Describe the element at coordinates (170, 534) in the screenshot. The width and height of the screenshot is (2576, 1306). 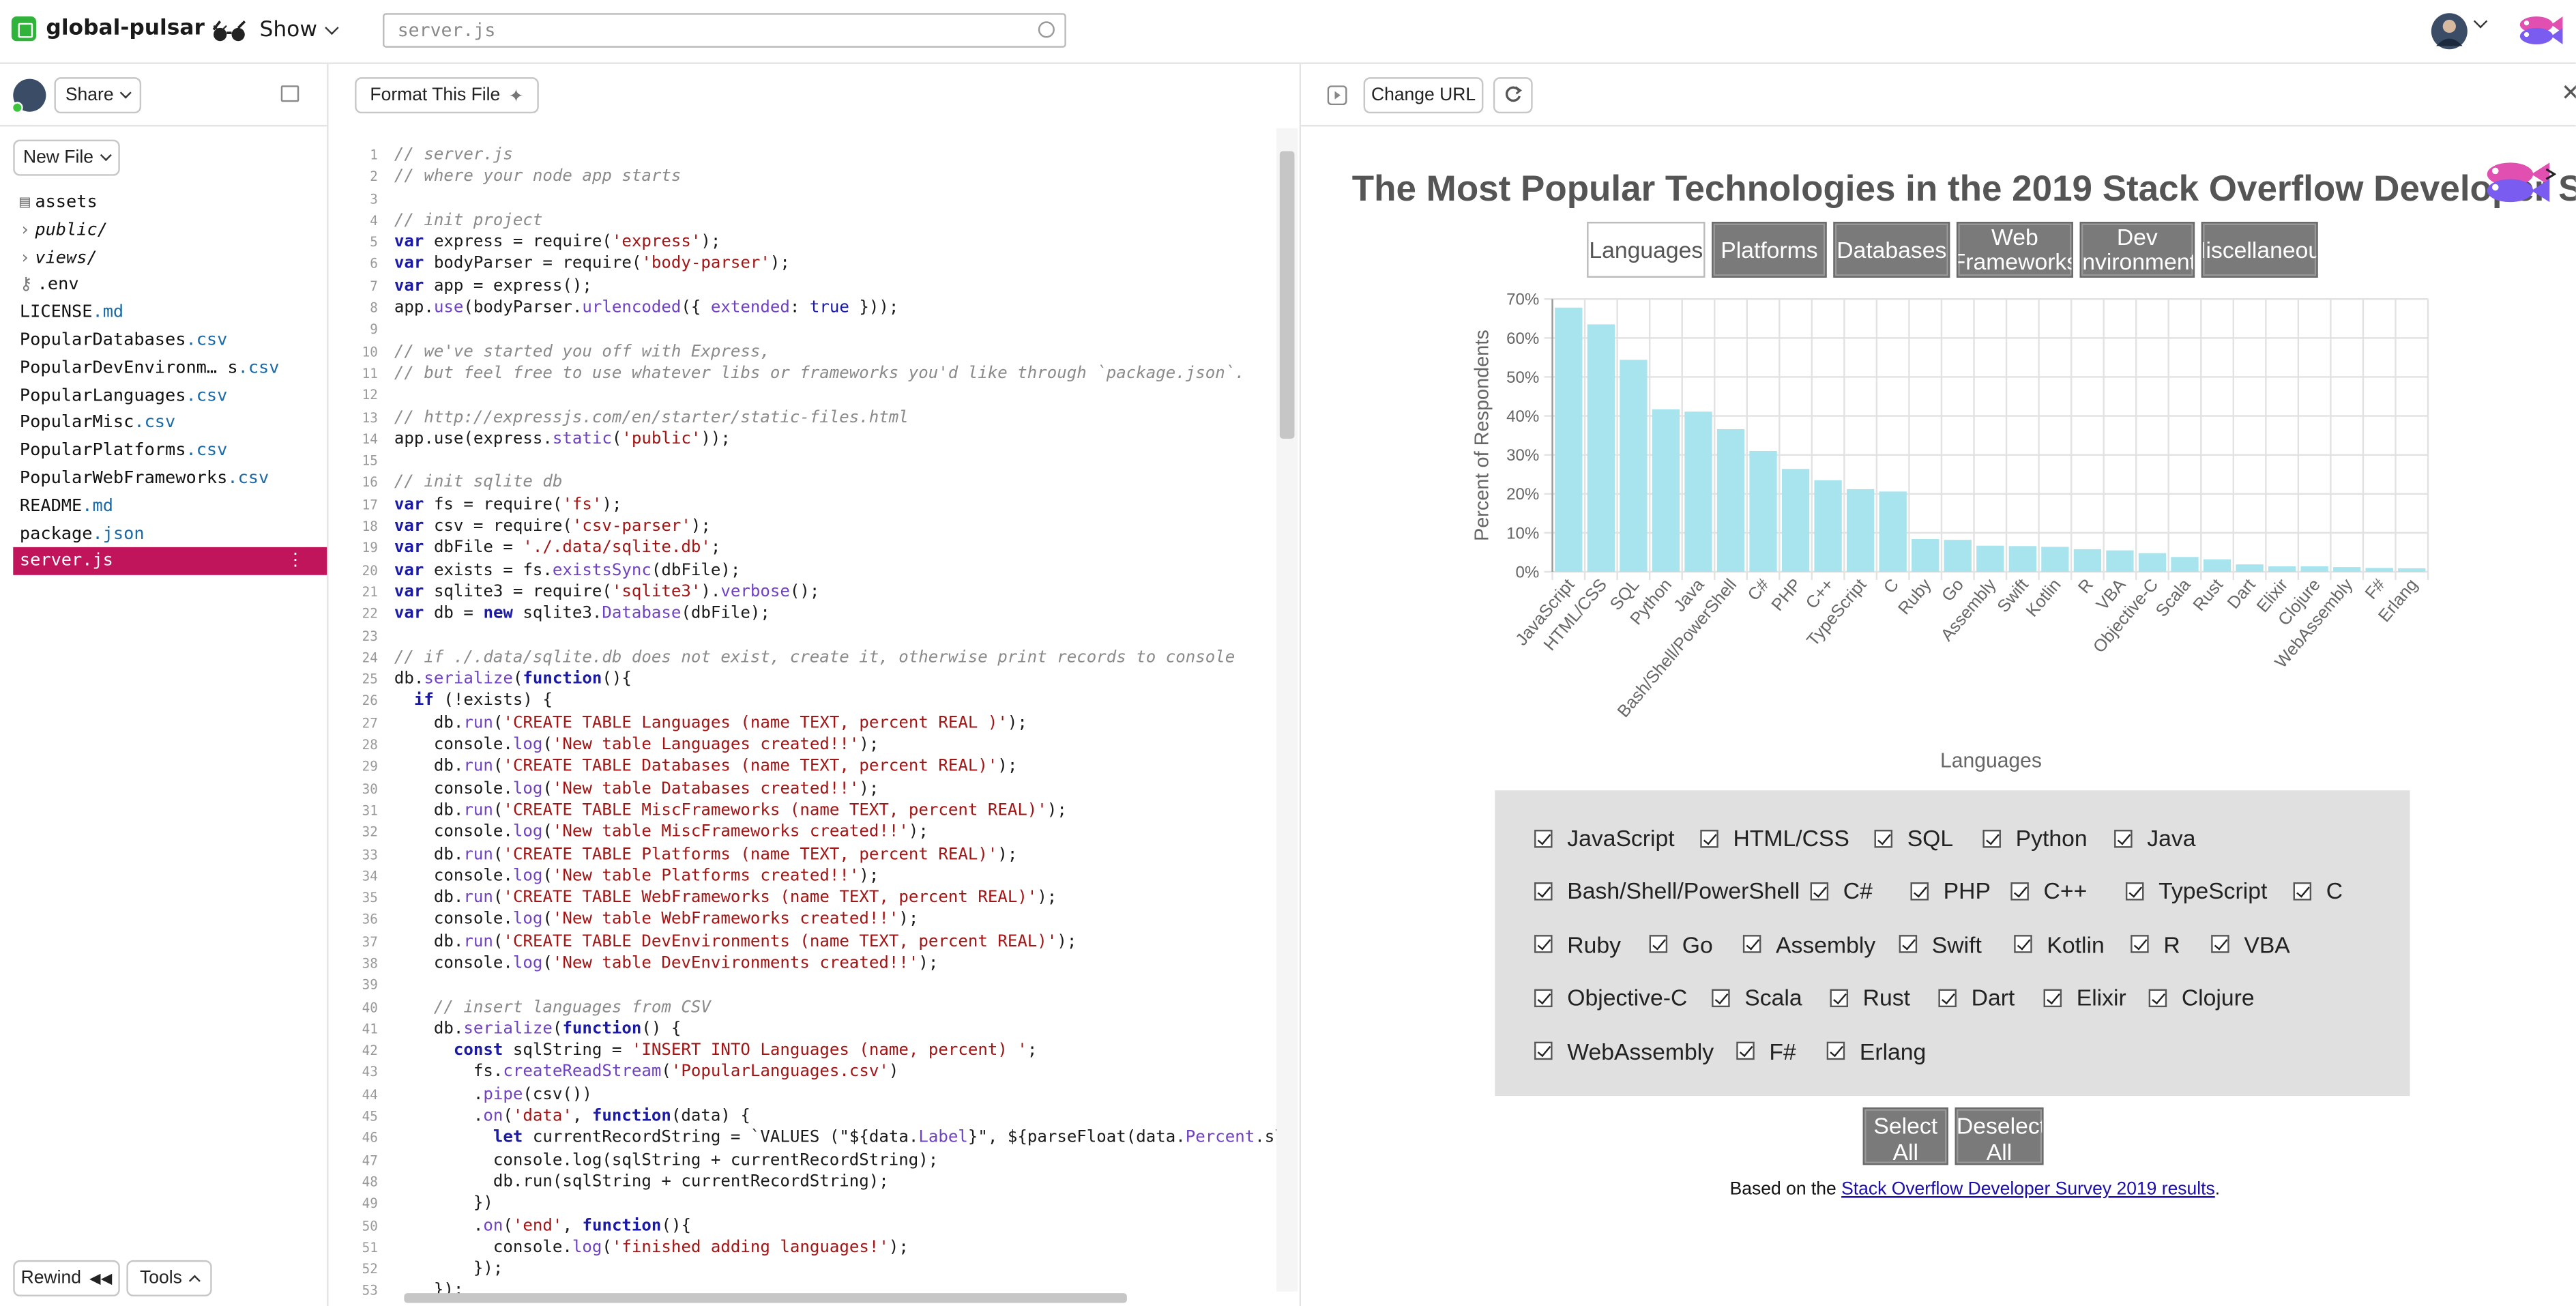
I see `file-item: package.json` at that location.